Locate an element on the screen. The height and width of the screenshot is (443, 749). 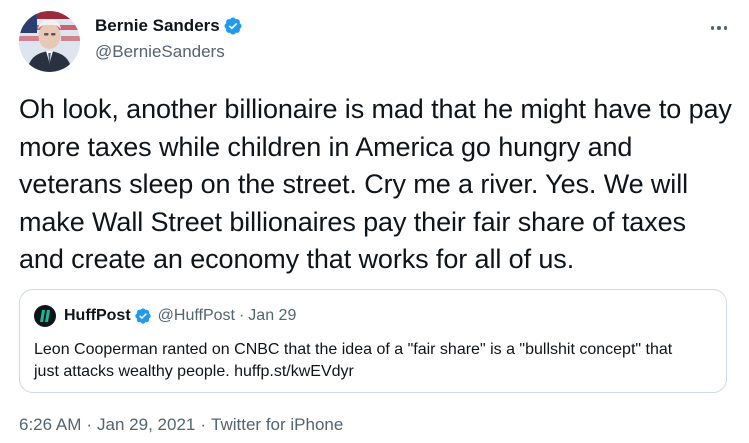
more-options-icon is located at coordinates (719, 28).